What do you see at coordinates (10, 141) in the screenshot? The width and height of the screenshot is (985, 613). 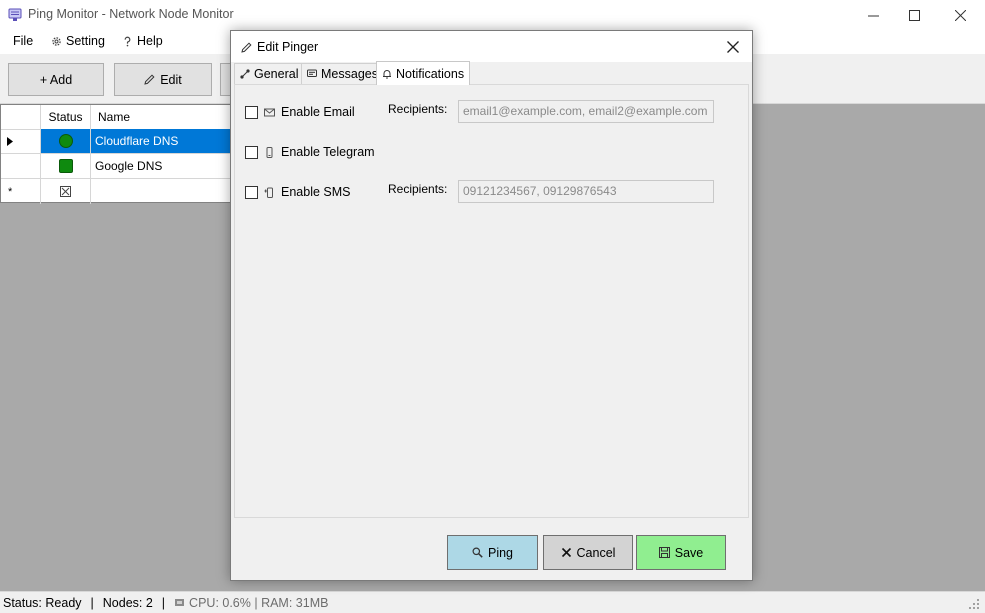 I see `current-row-arrow-icon` at bounding box center [10, 141].